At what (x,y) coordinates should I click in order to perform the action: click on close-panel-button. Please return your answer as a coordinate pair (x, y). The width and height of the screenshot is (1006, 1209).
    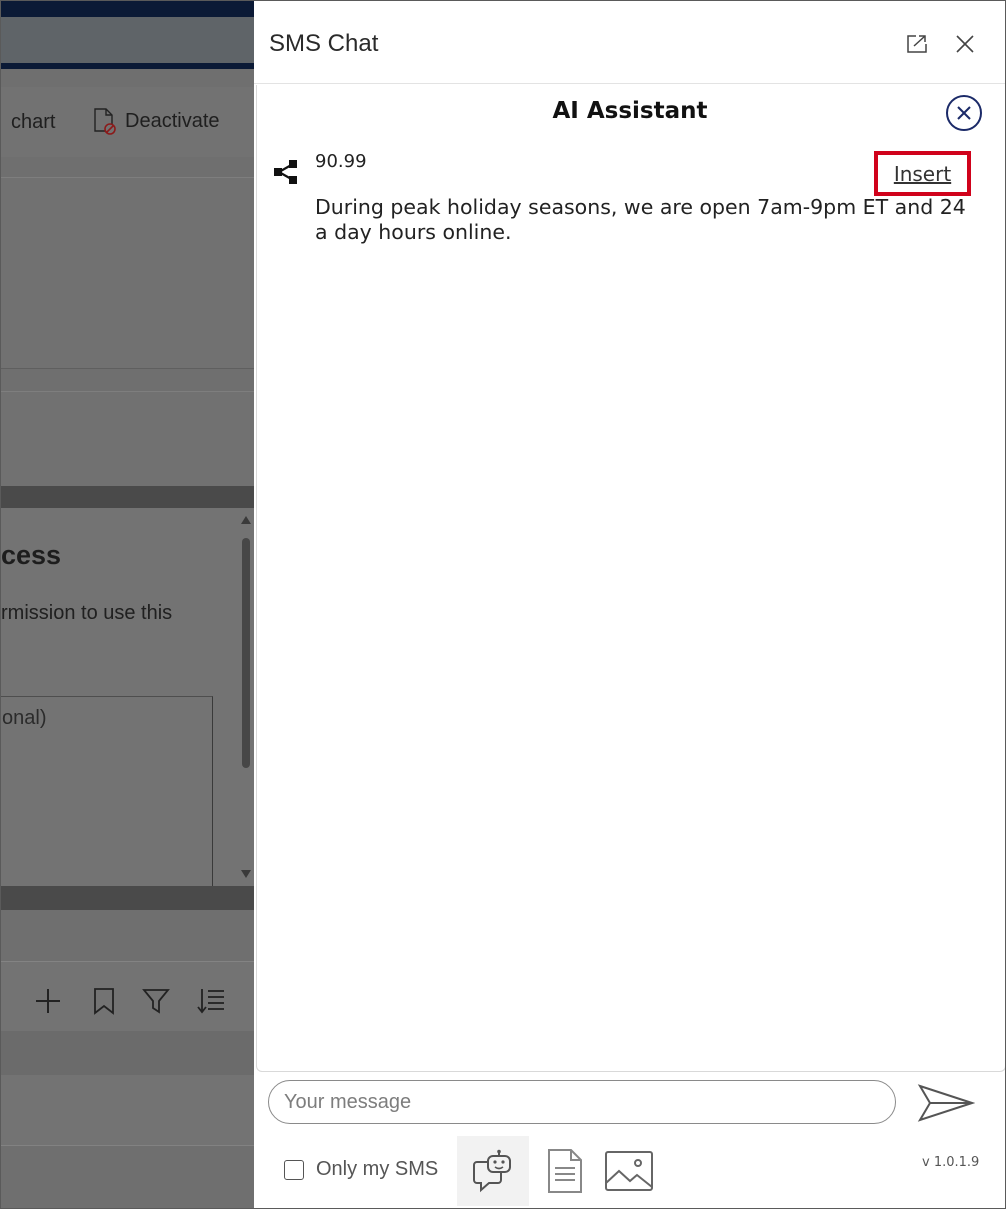
    Looking at the image, I should click on (965, 44).